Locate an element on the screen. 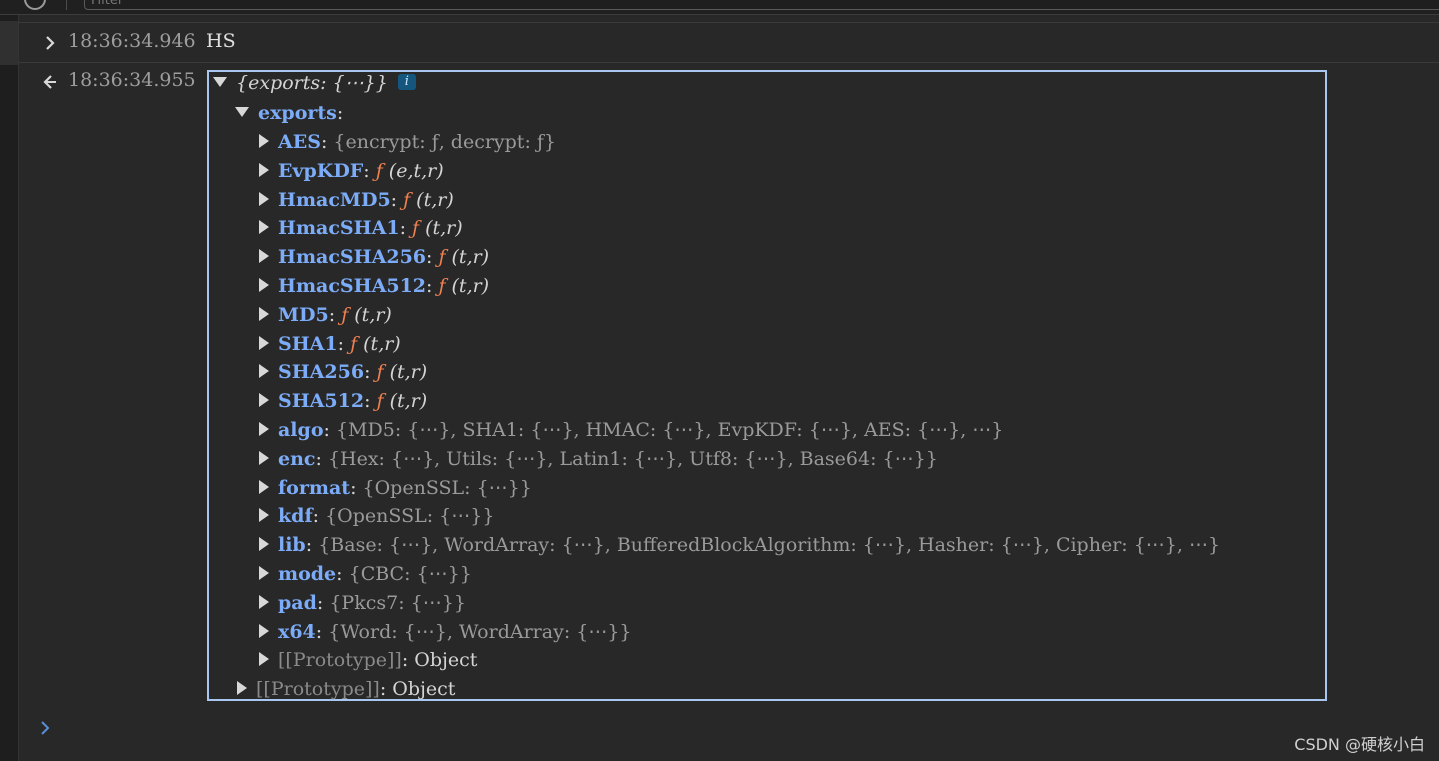  gutter-highlight is located at coordinates (9, 43).